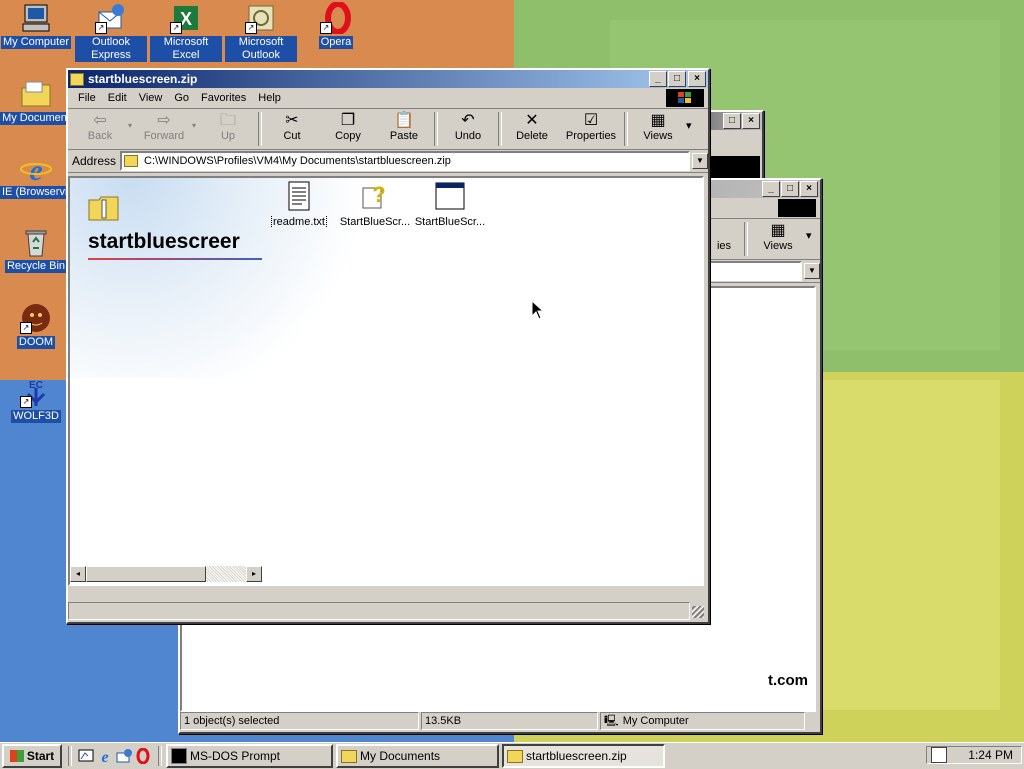  What do you see at coordinates (261, 18) in the screenshot?
I see `outlook-icon: ↗` at bounding box center [261, 18].